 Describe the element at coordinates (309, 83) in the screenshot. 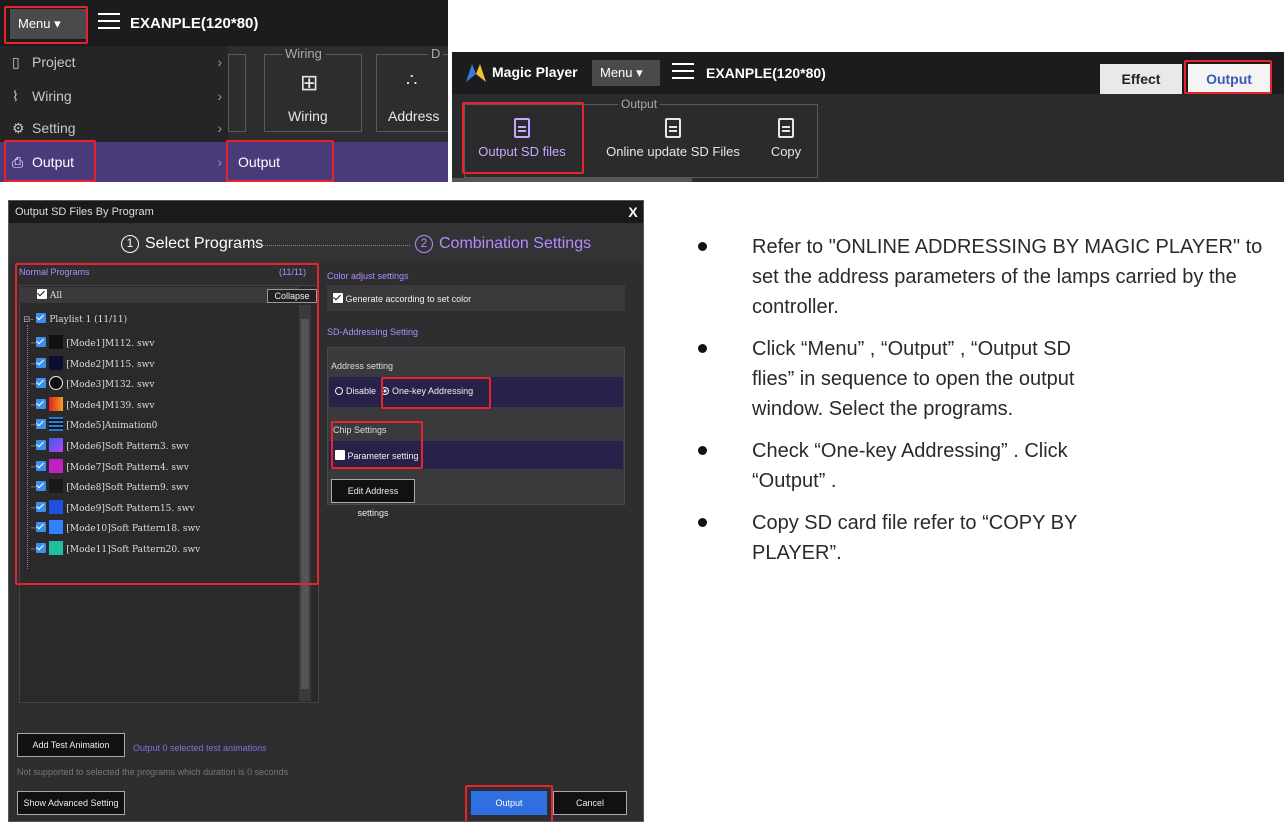

I see `wiring-grid-icon: ⊞` at that location.